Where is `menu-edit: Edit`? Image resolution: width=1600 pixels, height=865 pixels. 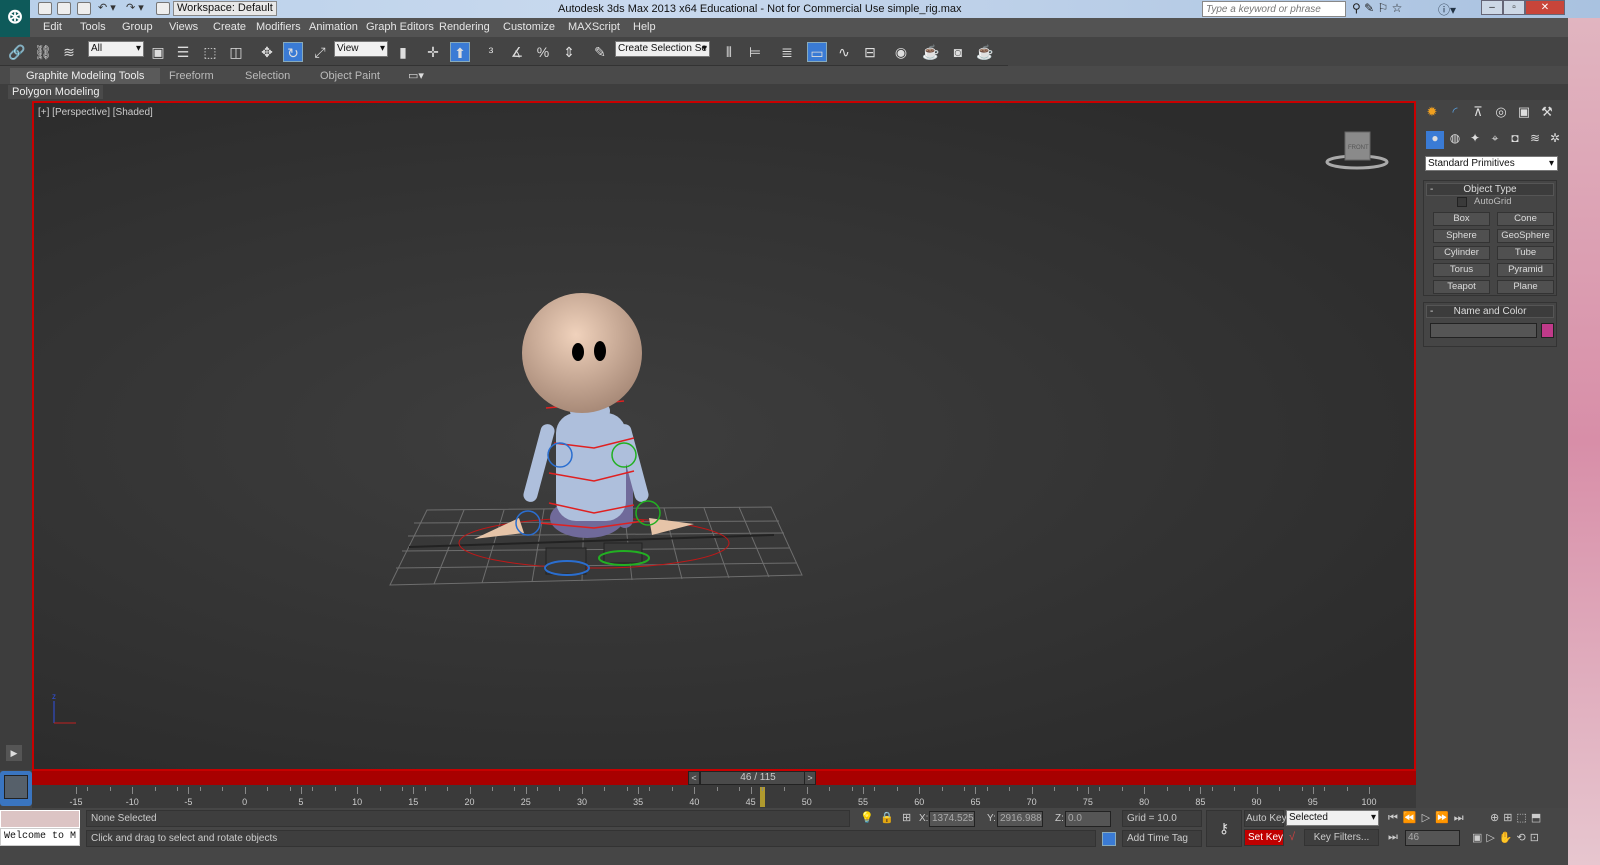 menu-edit: Edit is located at coordinates (52, 27).